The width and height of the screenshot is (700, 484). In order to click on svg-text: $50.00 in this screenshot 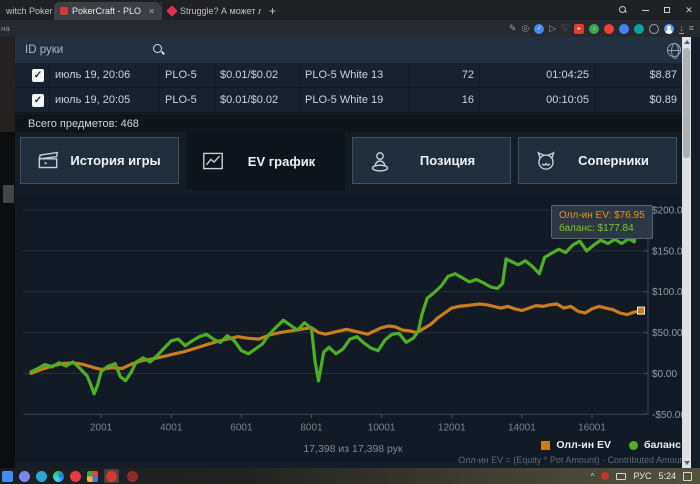, I will do `click(667, 333)`.